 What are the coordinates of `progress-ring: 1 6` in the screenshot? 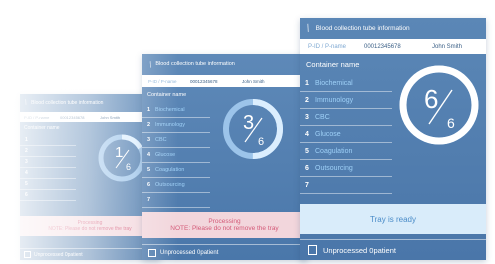 It's located at (122, 158).